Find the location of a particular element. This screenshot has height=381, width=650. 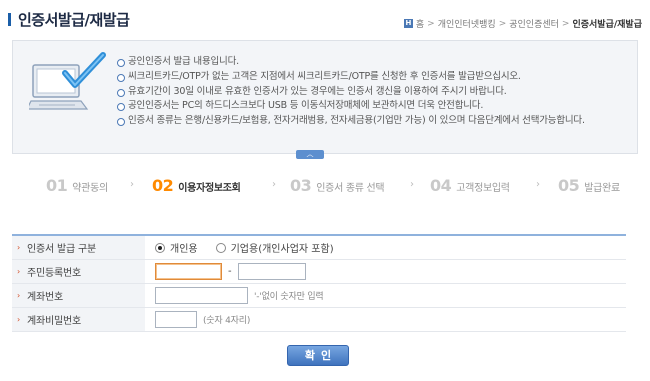

collapse-info-button: ︿ is located at coordinates (310, 154).